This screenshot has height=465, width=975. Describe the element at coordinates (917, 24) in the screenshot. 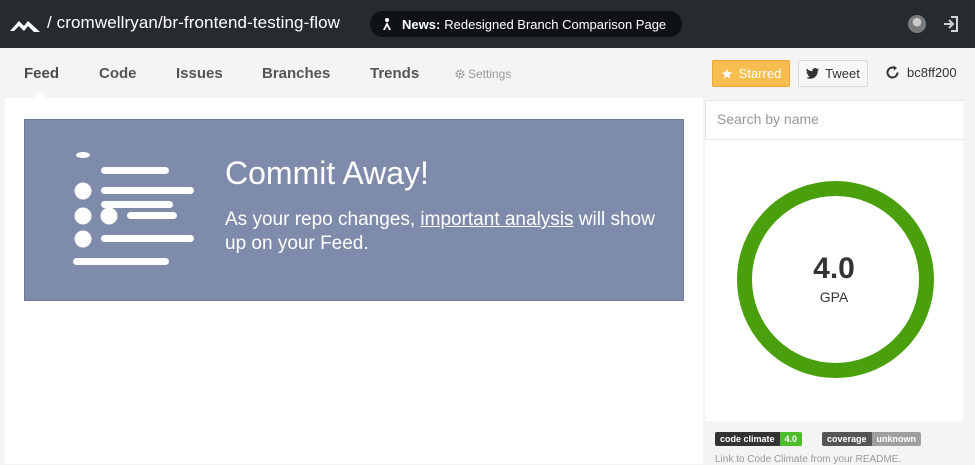

I see `user-avatar` at that location.